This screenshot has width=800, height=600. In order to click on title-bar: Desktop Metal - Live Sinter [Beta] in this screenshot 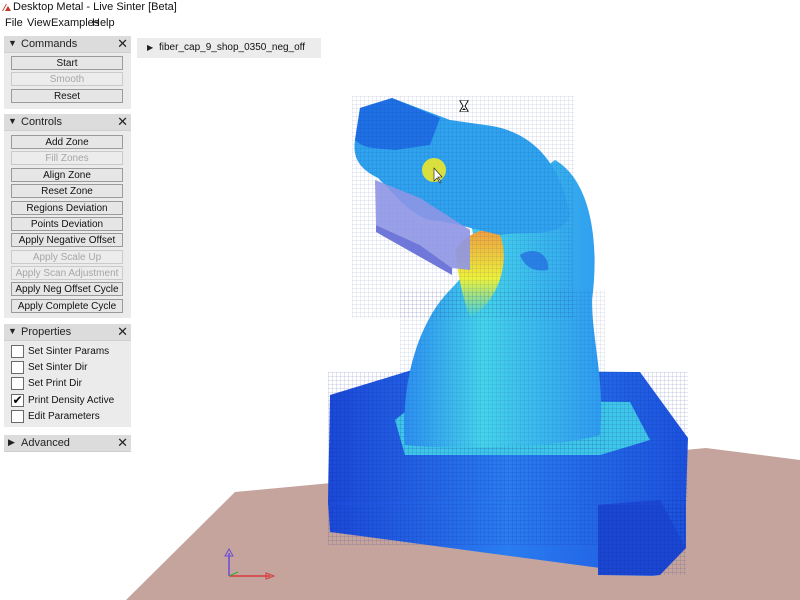, I will do `click(400, 8)`.